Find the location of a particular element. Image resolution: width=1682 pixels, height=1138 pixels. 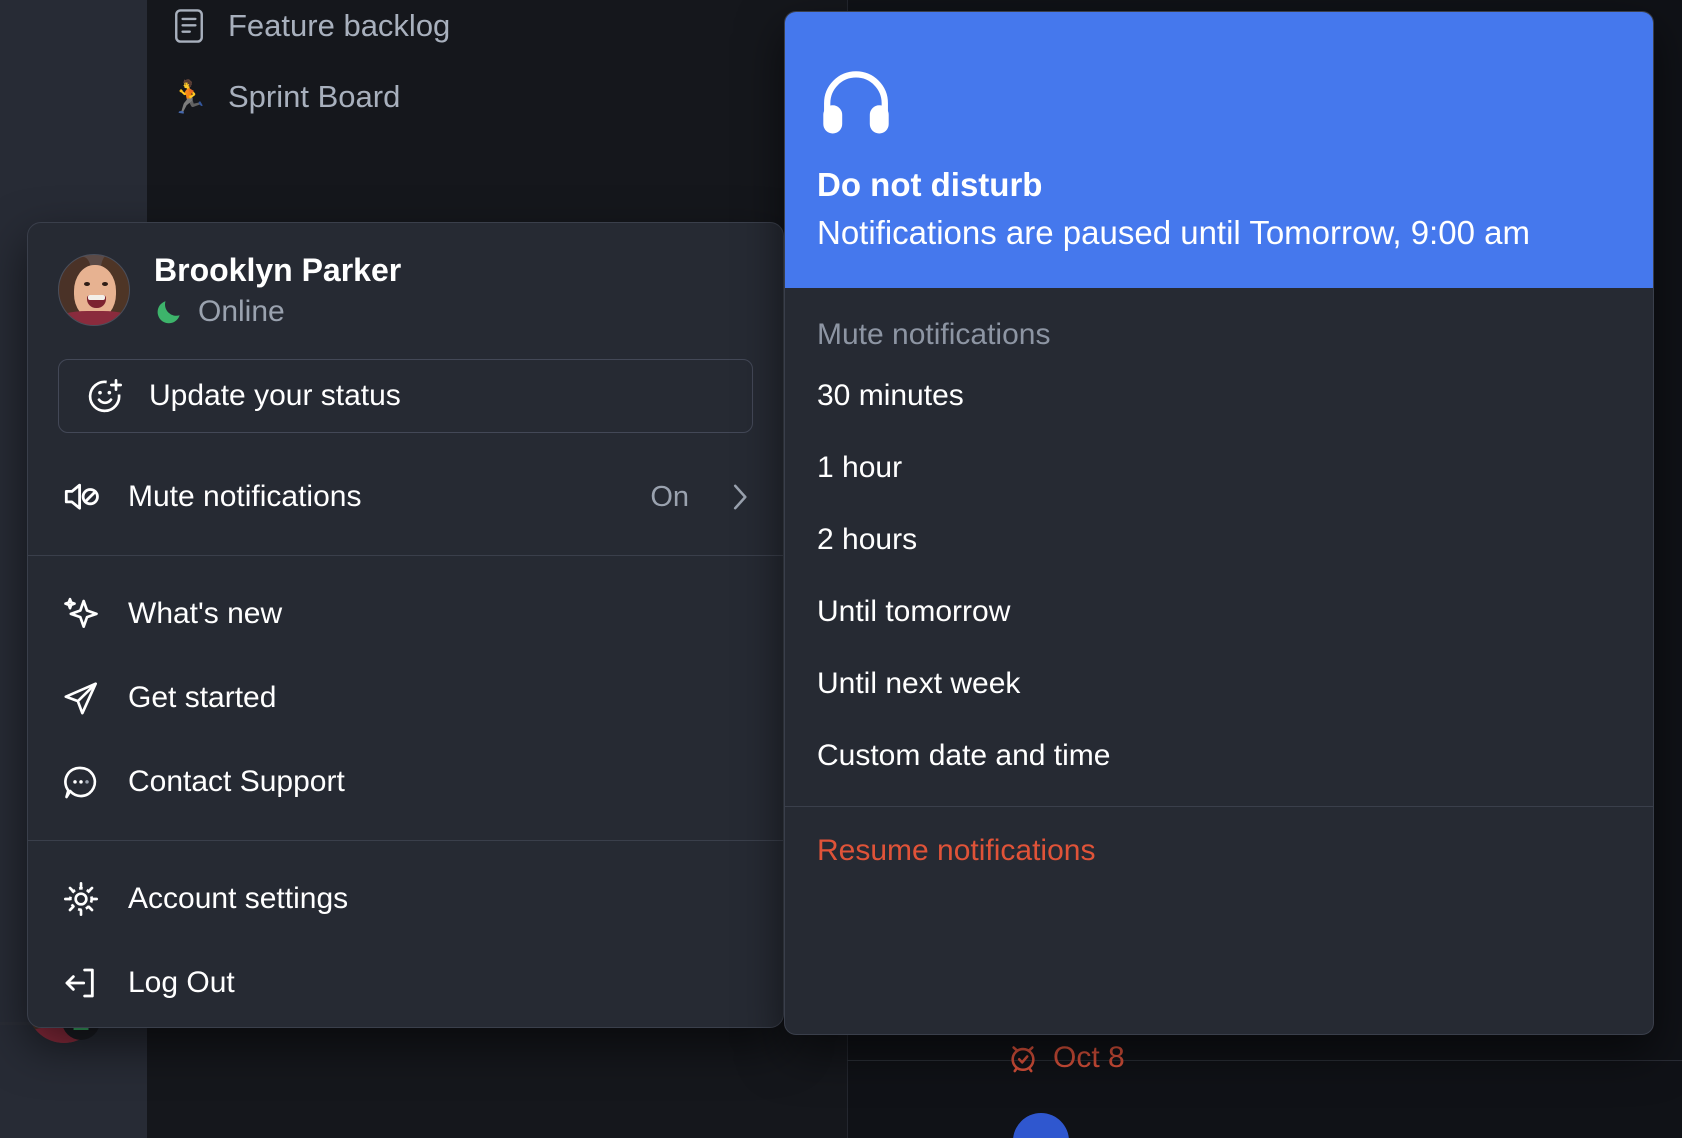

paper-plane-icon is located at coordinates (81, 698).